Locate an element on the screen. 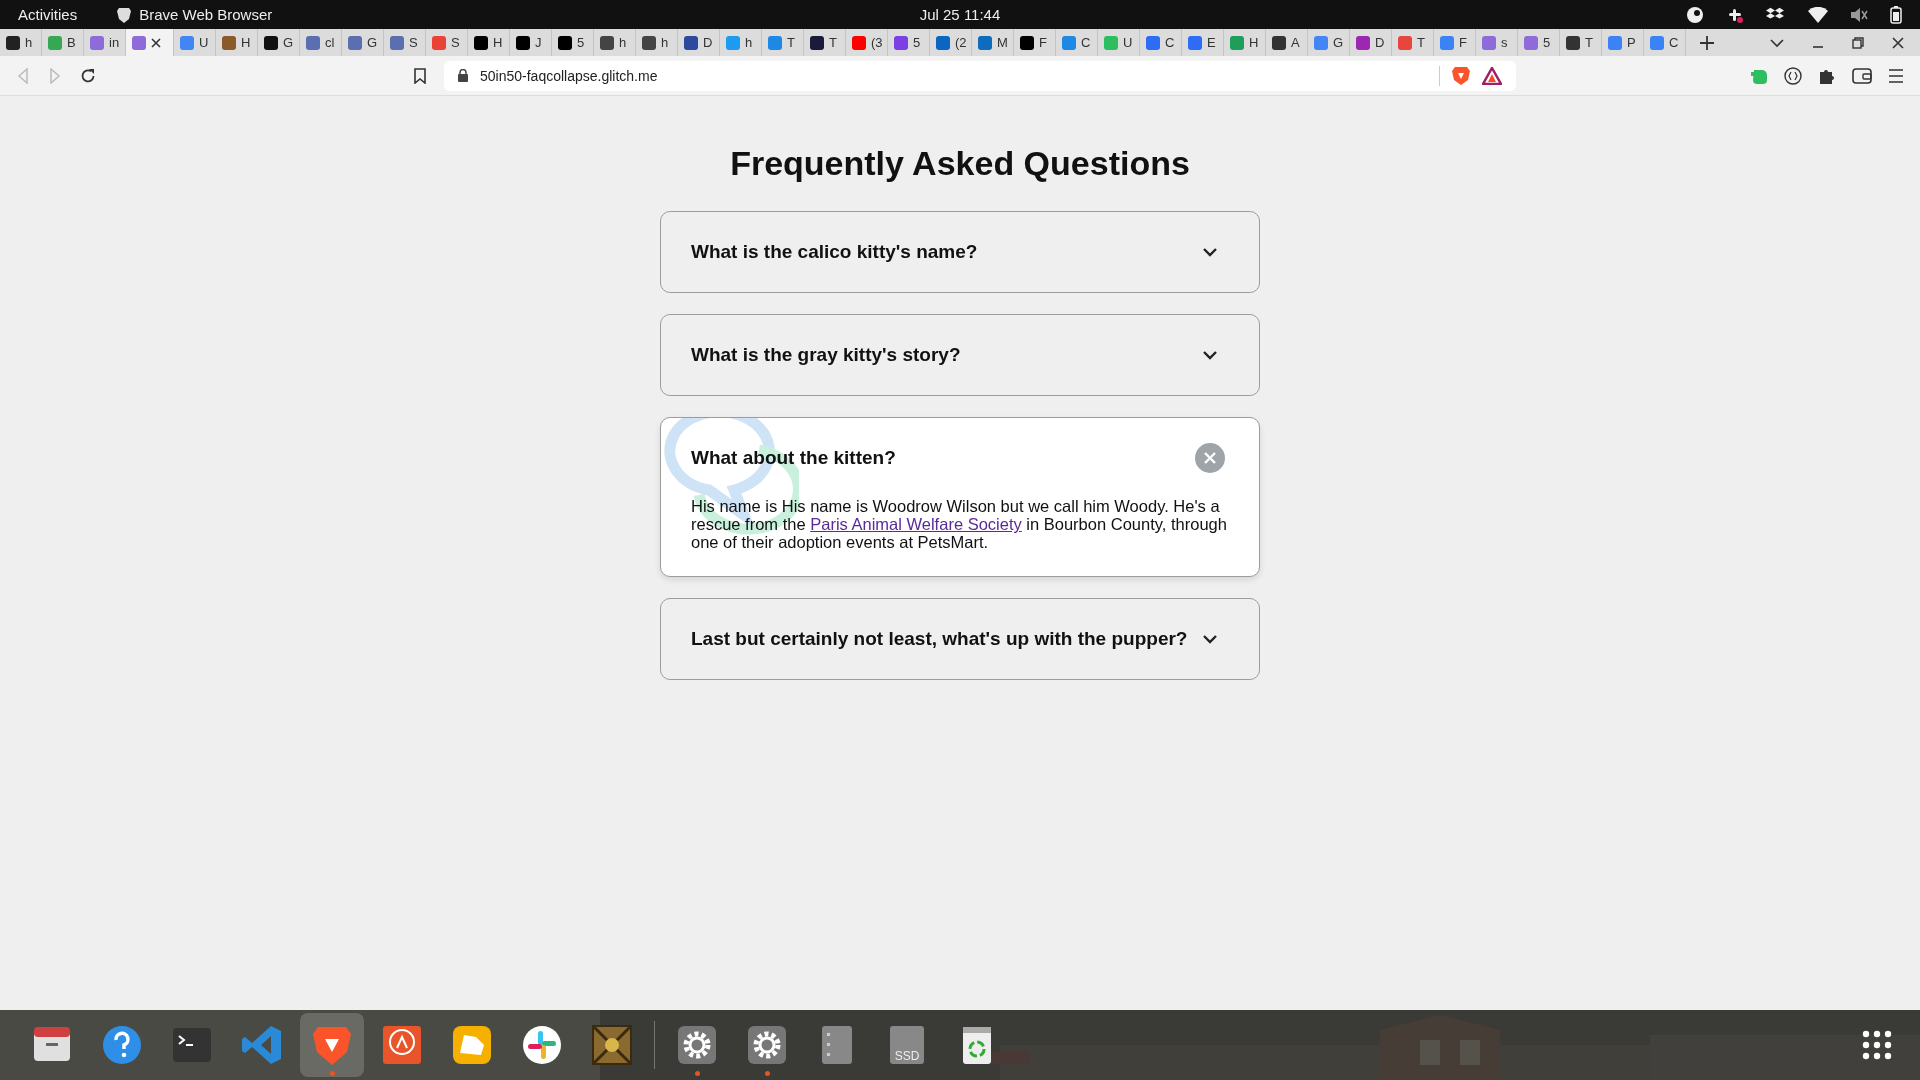 Image resolution: width=1920 pixels, height=1080 pixels. faq-question: Last but certainly not least, what's up with the pupper? is located at coordinates (939, 639).